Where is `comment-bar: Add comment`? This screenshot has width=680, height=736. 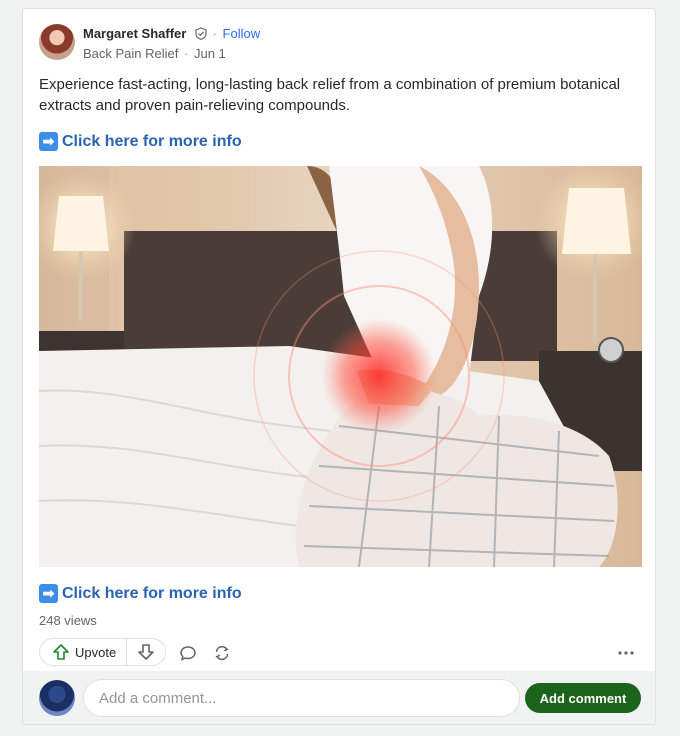
comment-bar: Add comment is located at coordinates (339, 697).